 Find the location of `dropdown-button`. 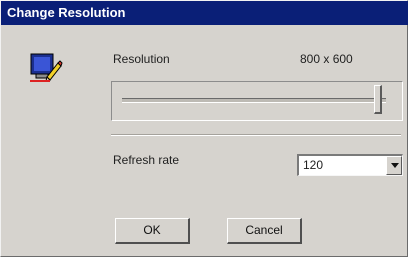

dropdown-button is located at coordinates (394, 165).